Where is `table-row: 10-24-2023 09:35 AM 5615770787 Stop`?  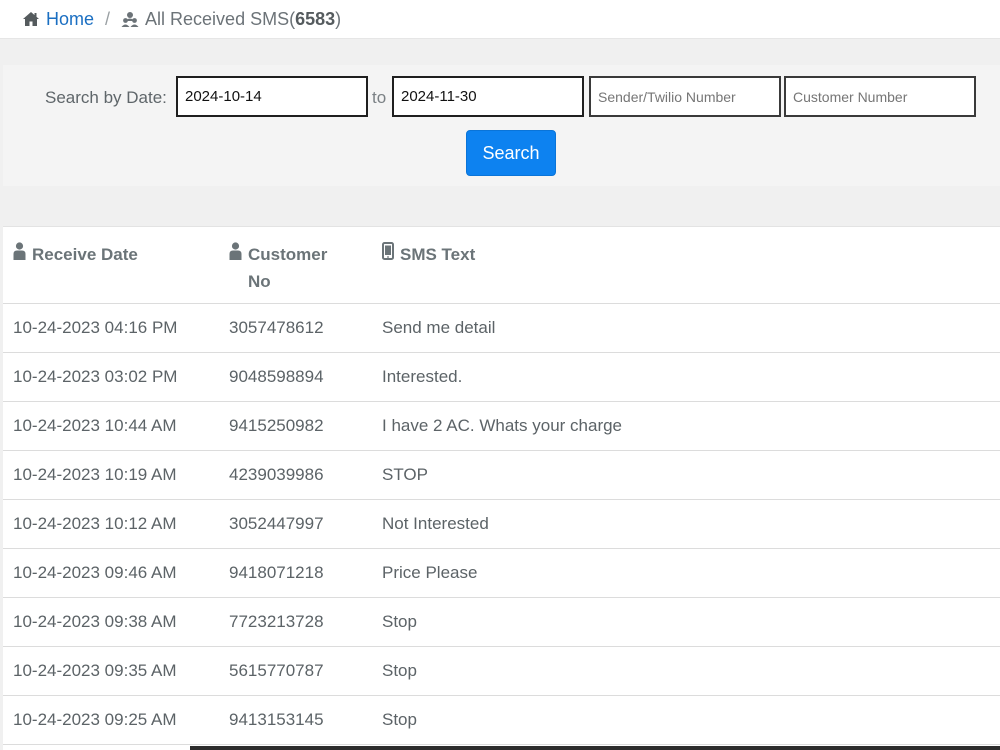
table-row: 10-24-2023 09:35 AM 5615770787 Stop is located at coordinates (501, 671).